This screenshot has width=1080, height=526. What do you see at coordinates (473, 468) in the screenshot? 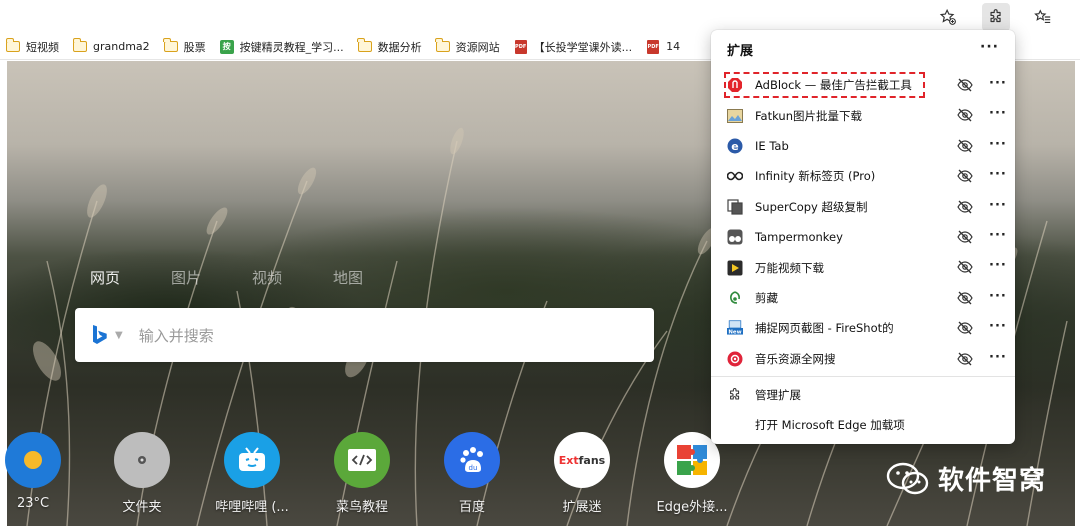
I see `svg-text: du` at bounding box center [473, 468].